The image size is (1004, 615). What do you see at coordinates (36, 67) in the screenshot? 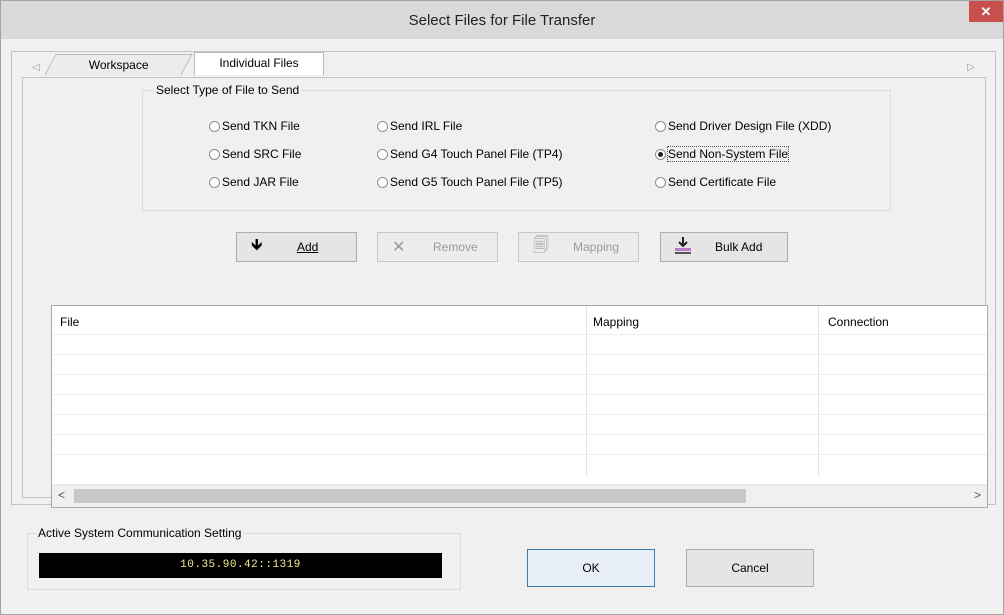
I see `tab-scroll-left-icon: ◁` at bounding box center [36, 67].